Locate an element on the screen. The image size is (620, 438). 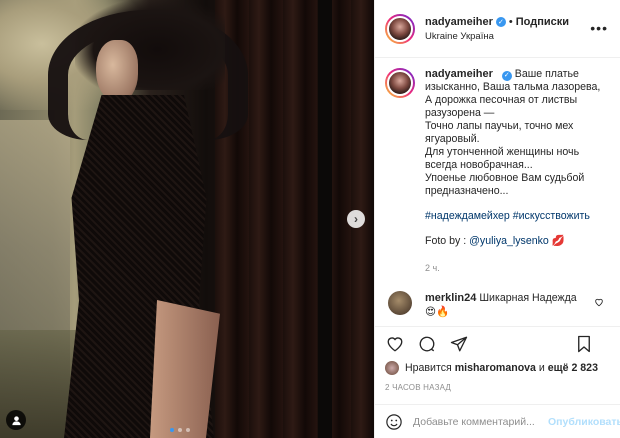
bookmark-icon is located at coordinates (584, 344).